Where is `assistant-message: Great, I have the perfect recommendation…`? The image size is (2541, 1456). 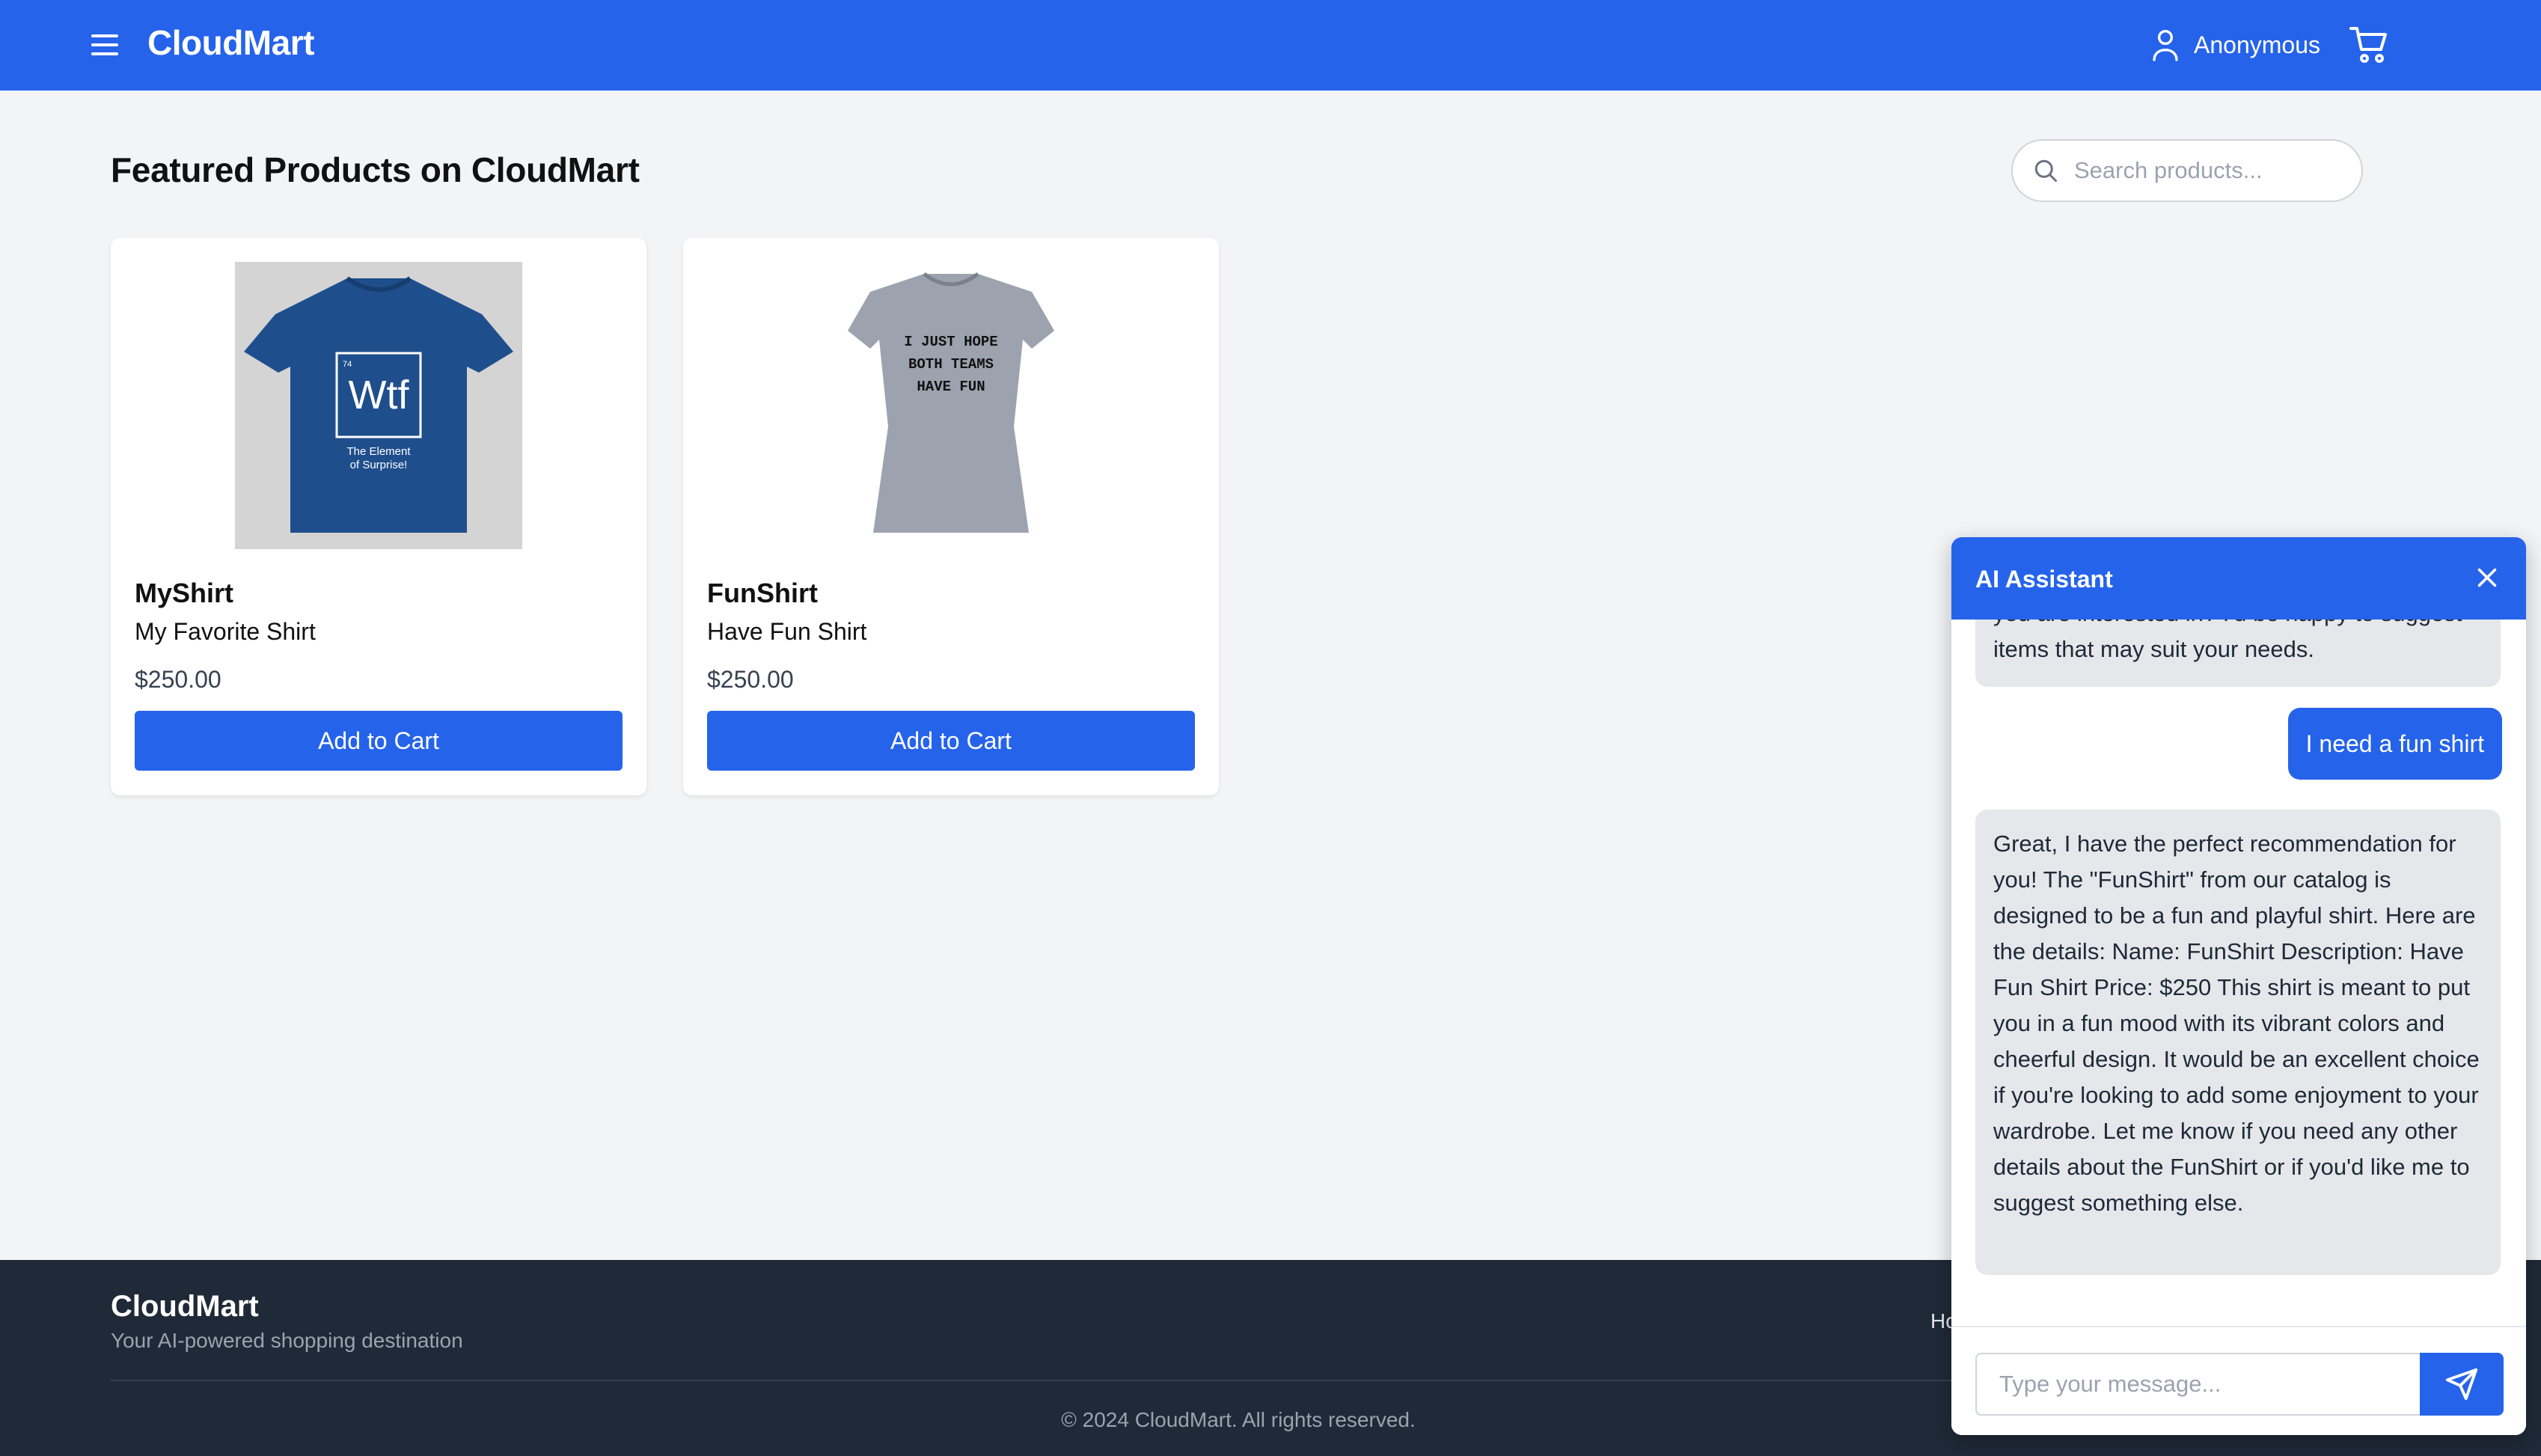
assistant-message: Great, I have the perfect recommendation… is located at coordinates (2238, 1042).